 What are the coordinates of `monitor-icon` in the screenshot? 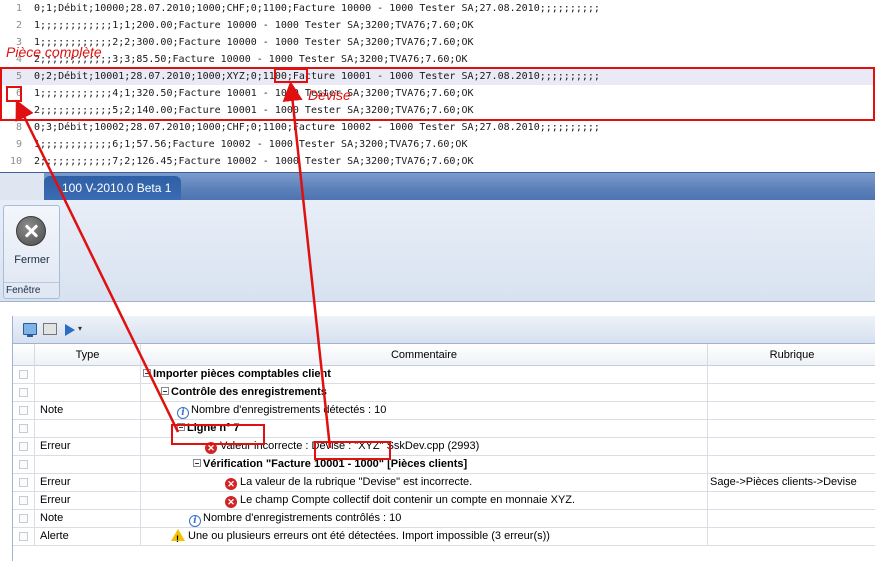 It's located at (30, 330).